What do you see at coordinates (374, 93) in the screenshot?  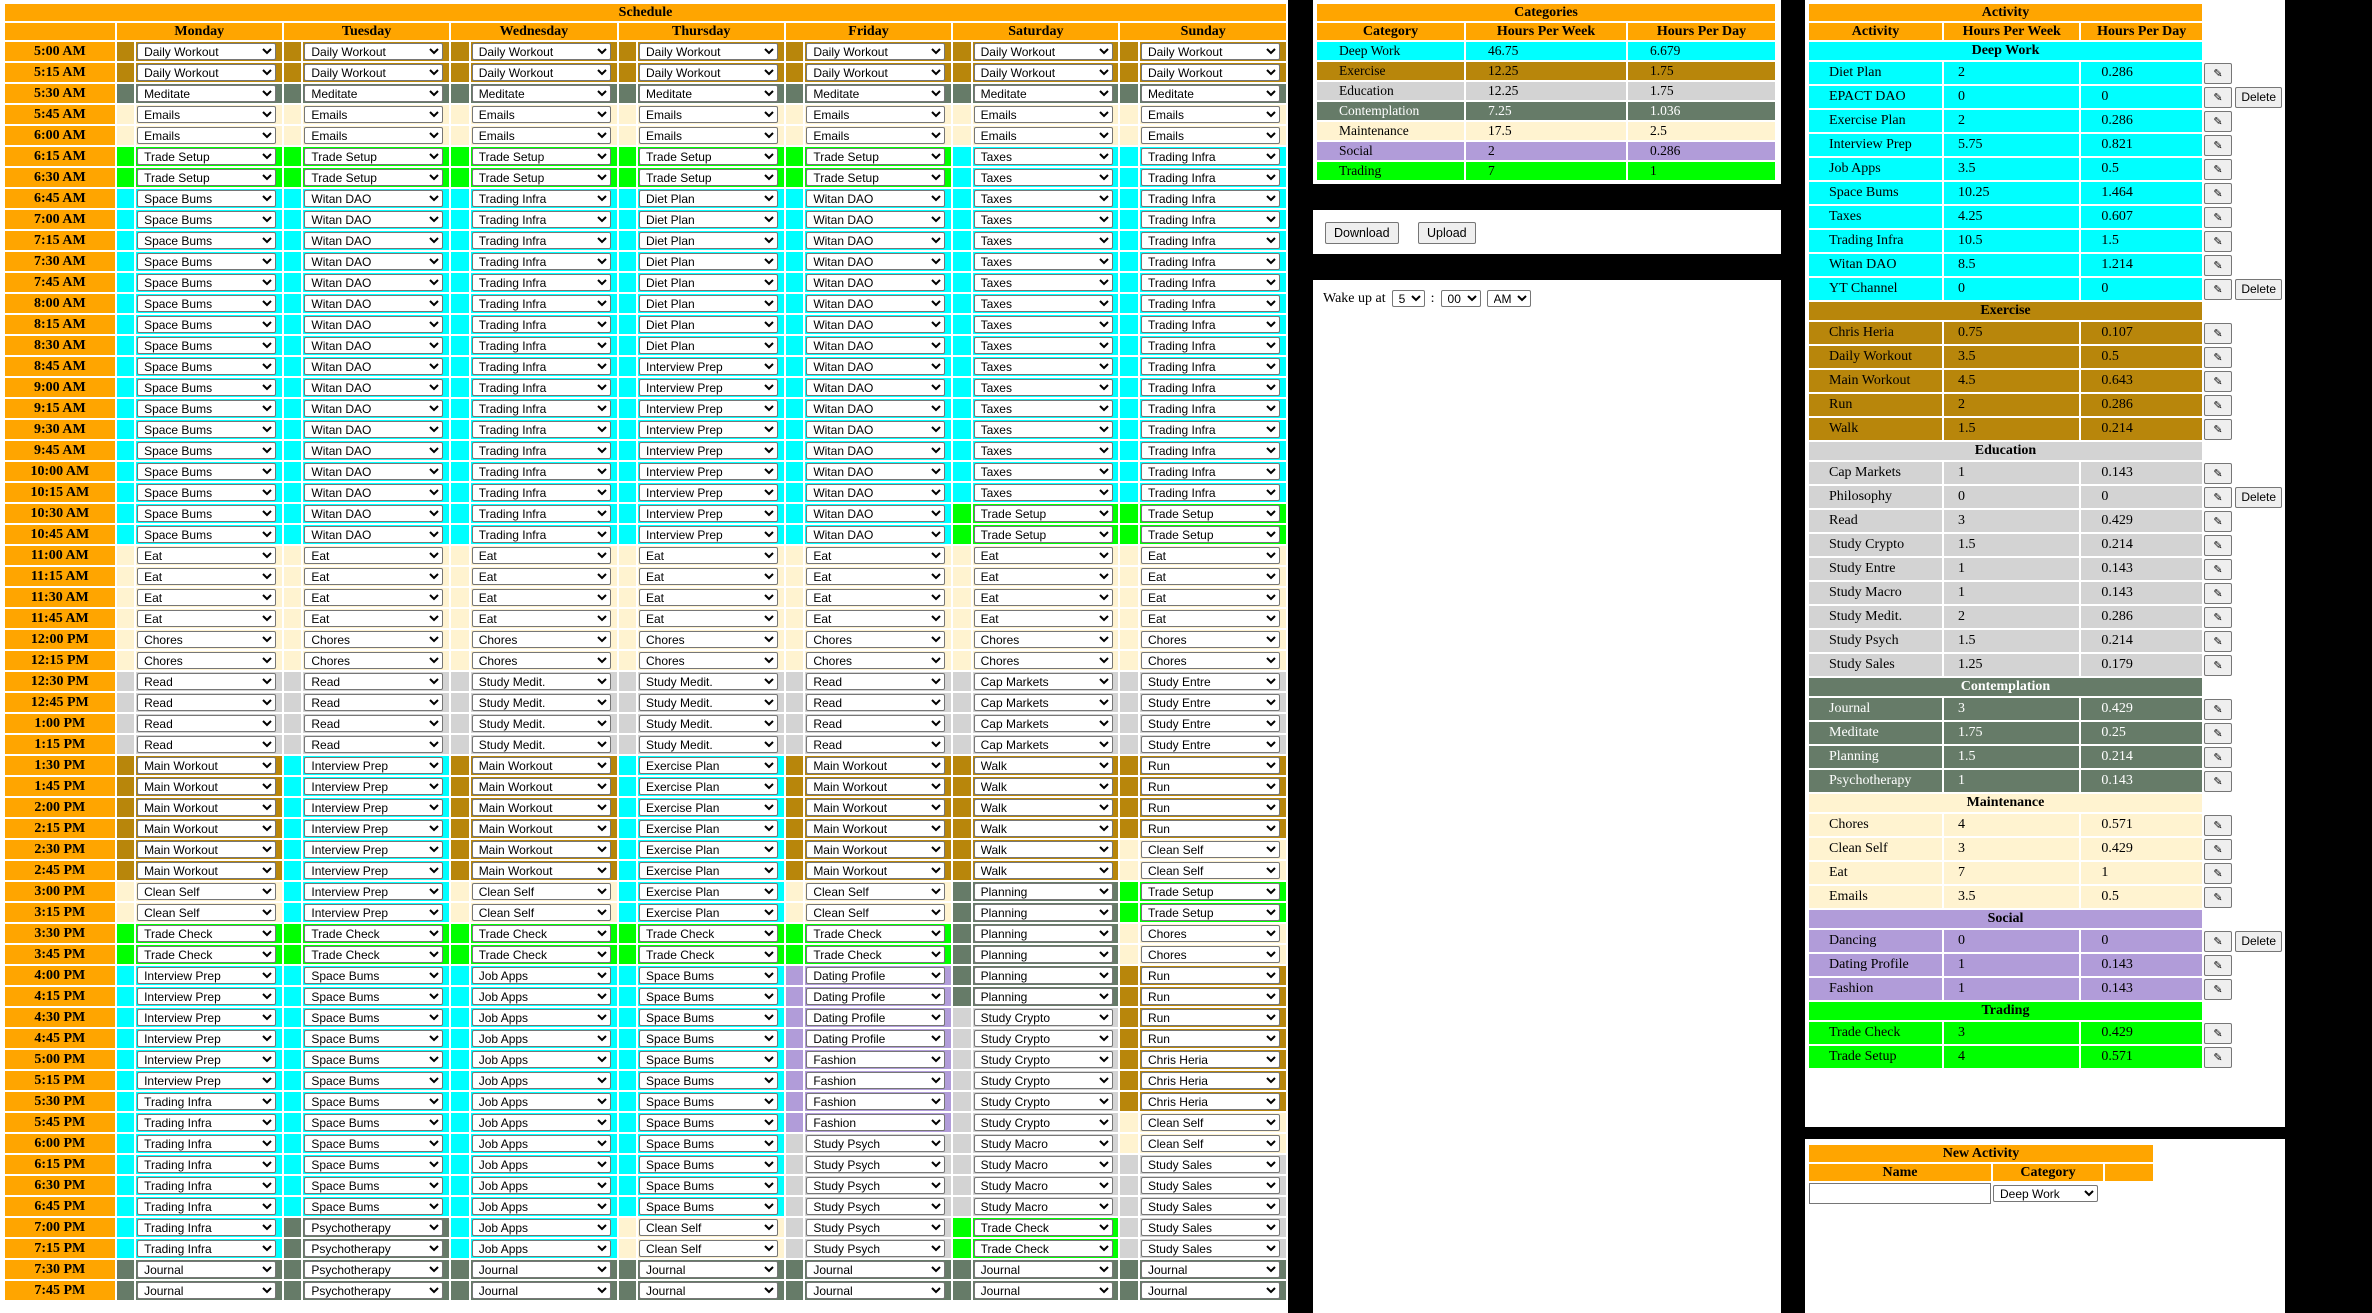 I see `activity-select: Meditate` at bounding box center [374, 93].